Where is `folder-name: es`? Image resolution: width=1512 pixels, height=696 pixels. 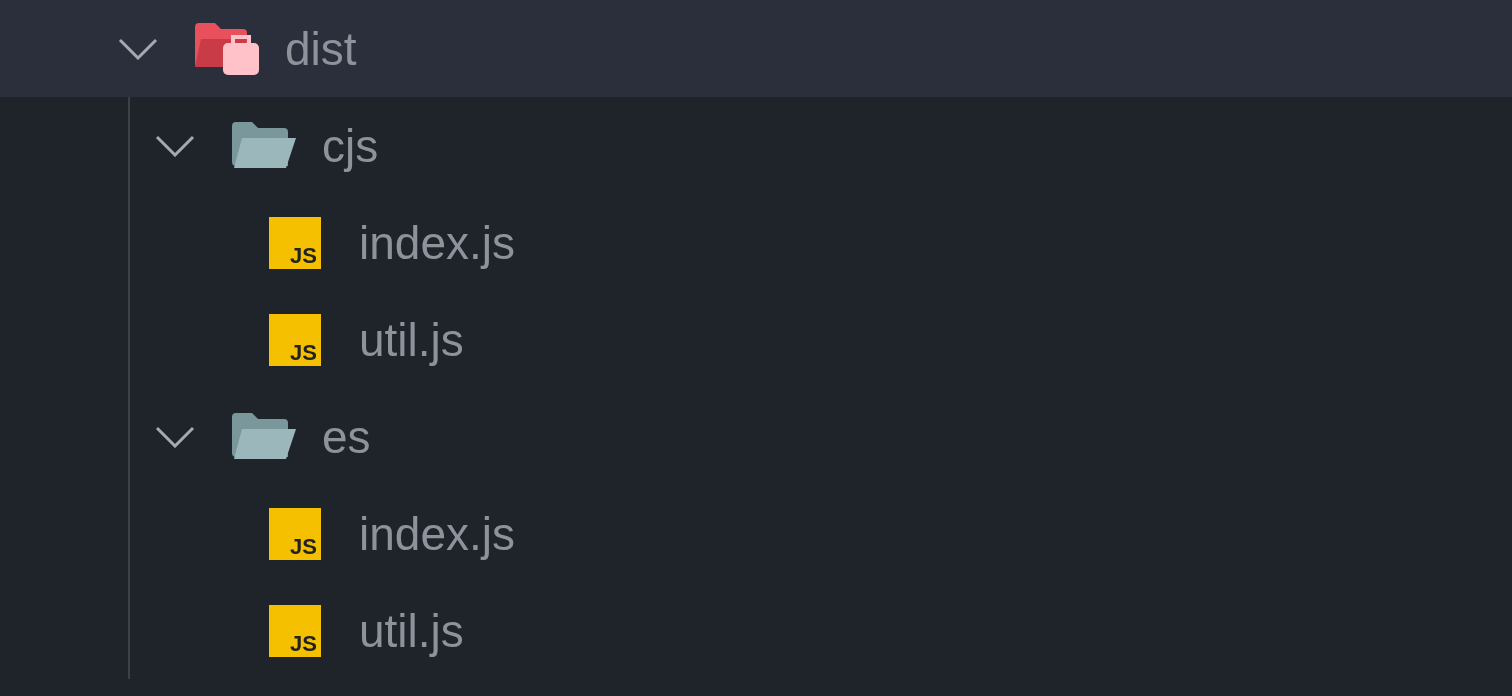
folder-name: es is located at coordinates (346, 436).